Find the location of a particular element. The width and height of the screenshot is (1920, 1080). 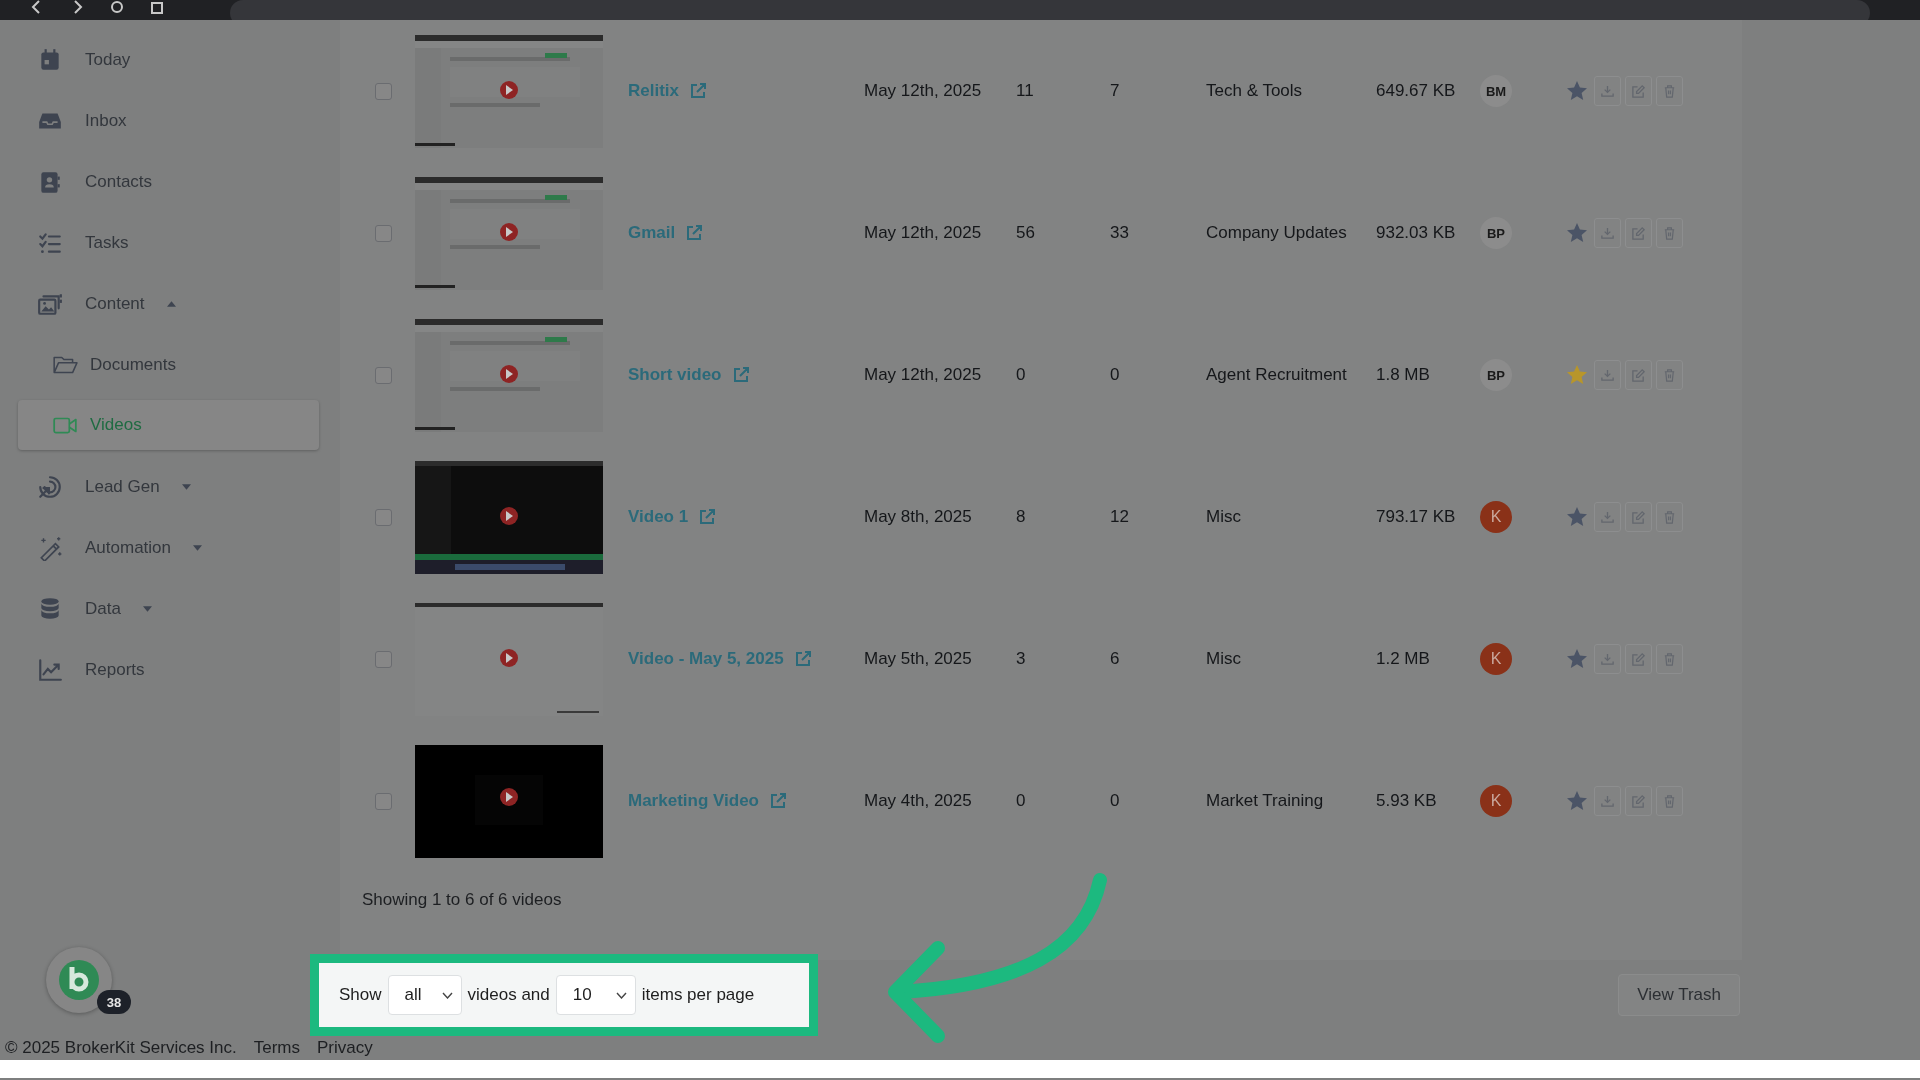

nav-item: Tasks is located at coordinates (170, 242).